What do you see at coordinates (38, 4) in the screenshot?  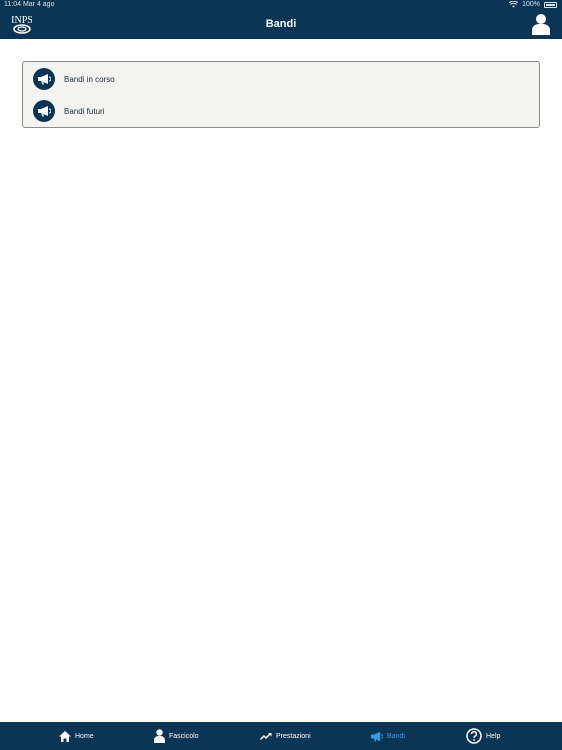 I see `status-date: Mar 4 ago` at bounding box center [38, 4].